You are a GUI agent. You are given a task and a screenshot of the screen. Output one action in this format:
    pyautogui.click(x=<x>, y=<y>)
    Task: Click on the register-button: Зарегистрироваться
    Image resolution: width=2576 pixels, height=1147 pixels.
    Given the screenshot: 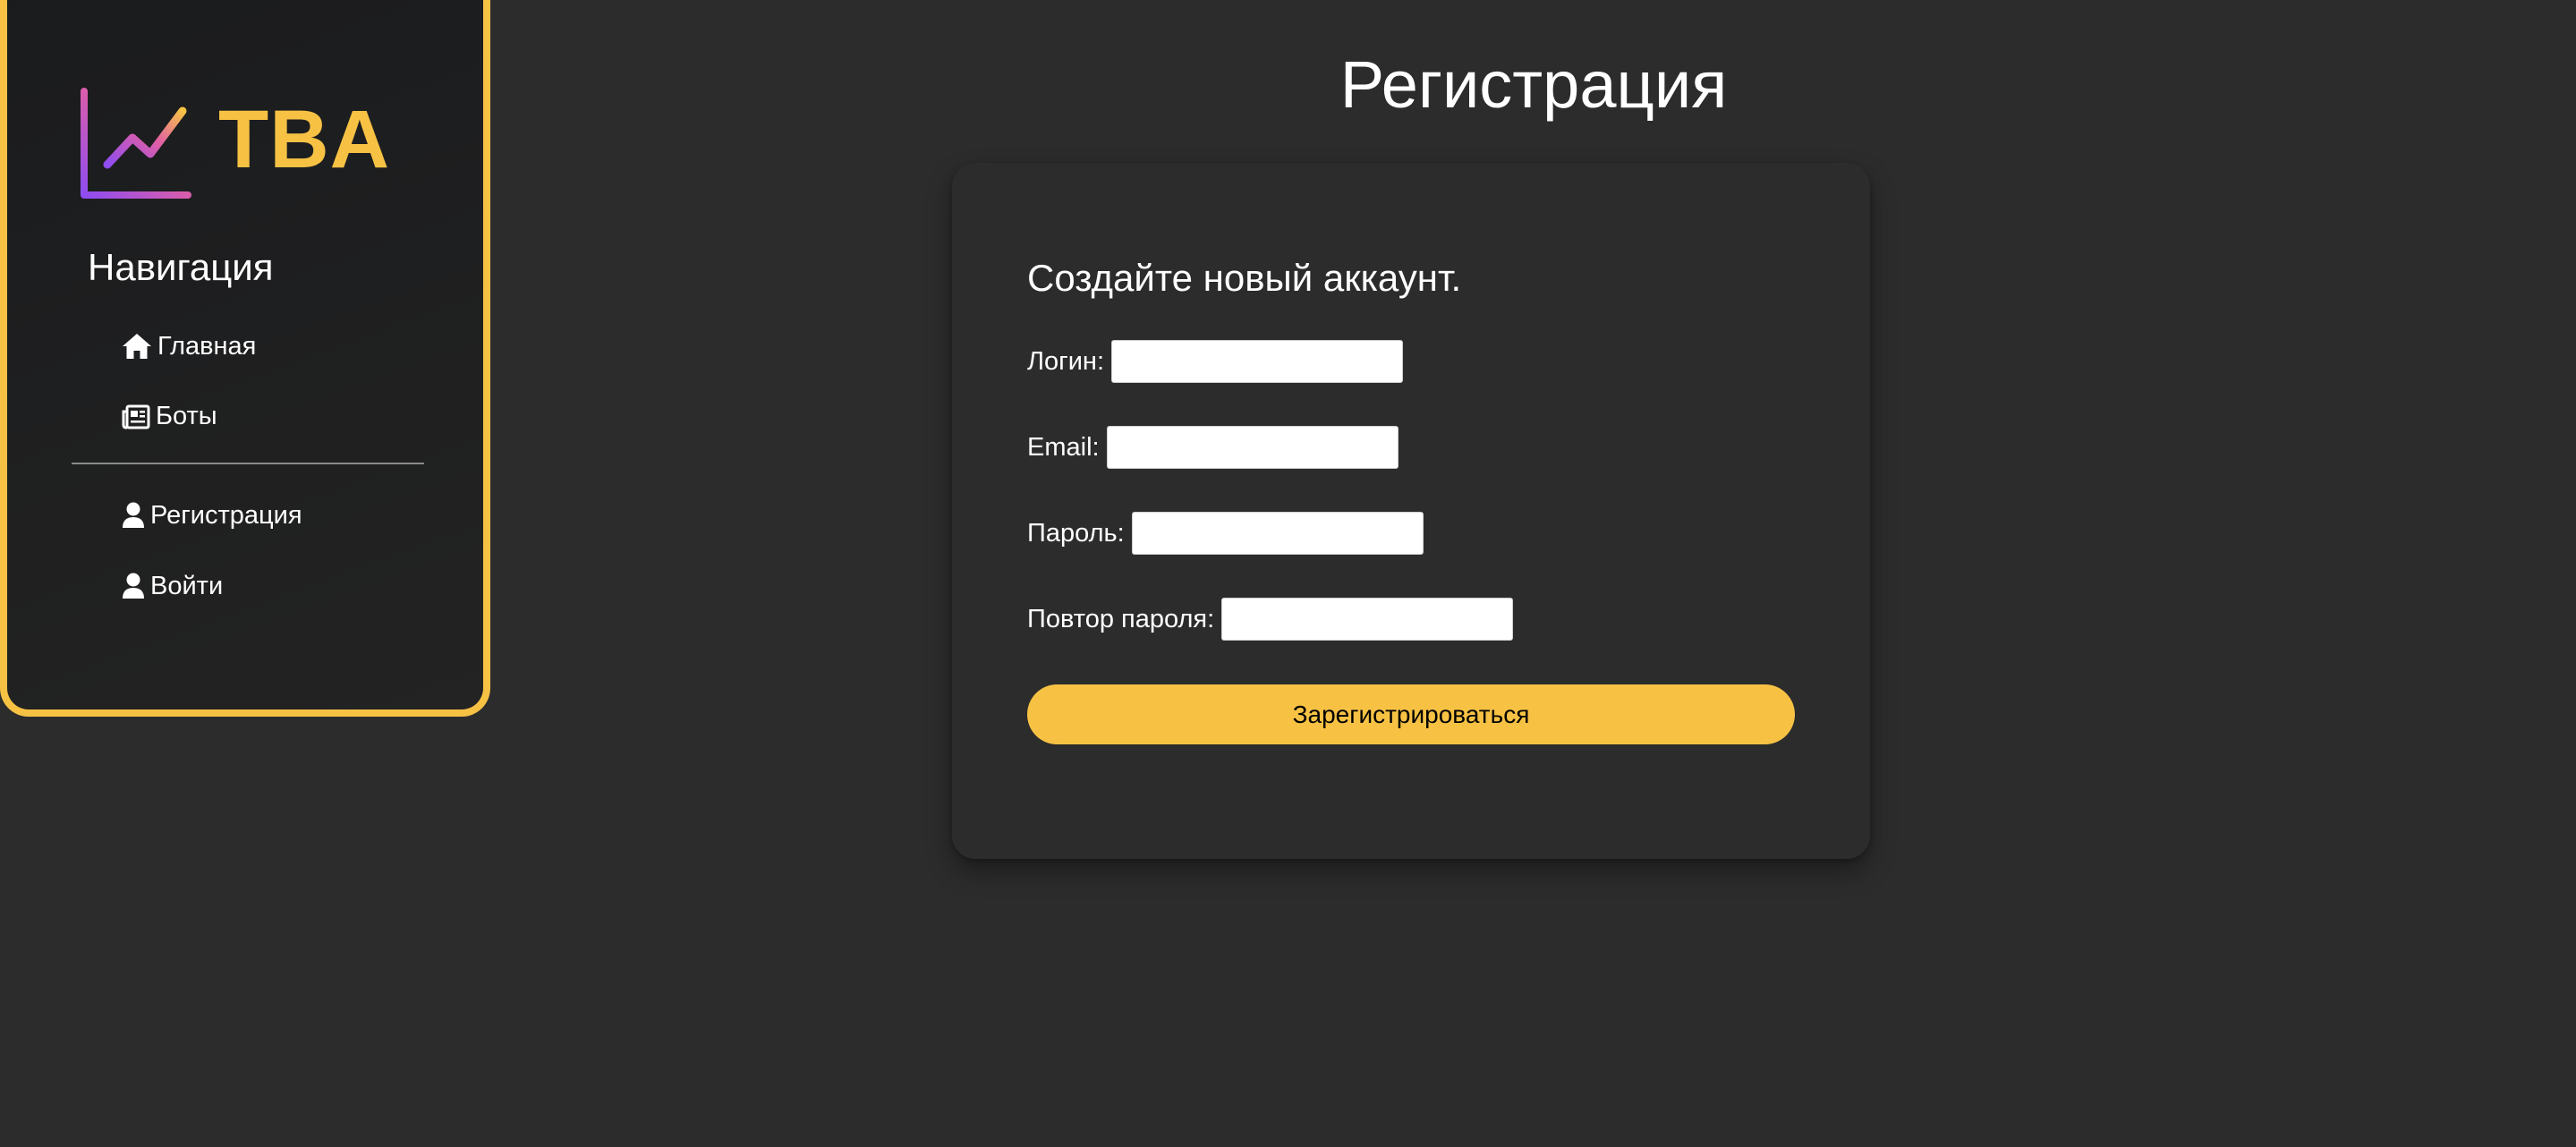 What is the action you would take?
    pyautogui.click(x=1411, y=714)
    